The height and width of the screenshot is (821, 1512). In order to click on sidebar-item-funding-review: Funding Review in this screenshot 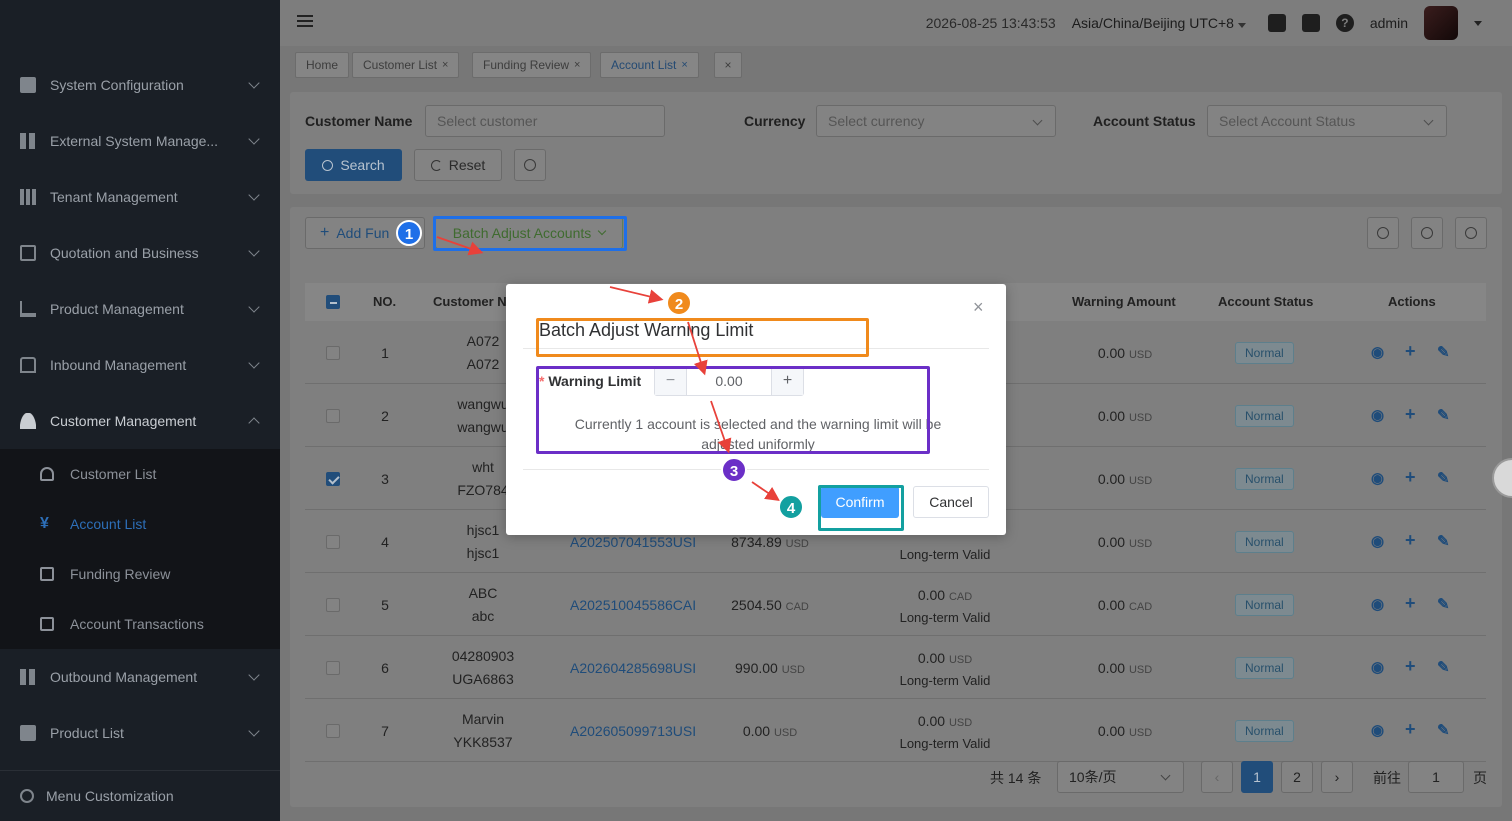, I will do `click(140, 574)`.